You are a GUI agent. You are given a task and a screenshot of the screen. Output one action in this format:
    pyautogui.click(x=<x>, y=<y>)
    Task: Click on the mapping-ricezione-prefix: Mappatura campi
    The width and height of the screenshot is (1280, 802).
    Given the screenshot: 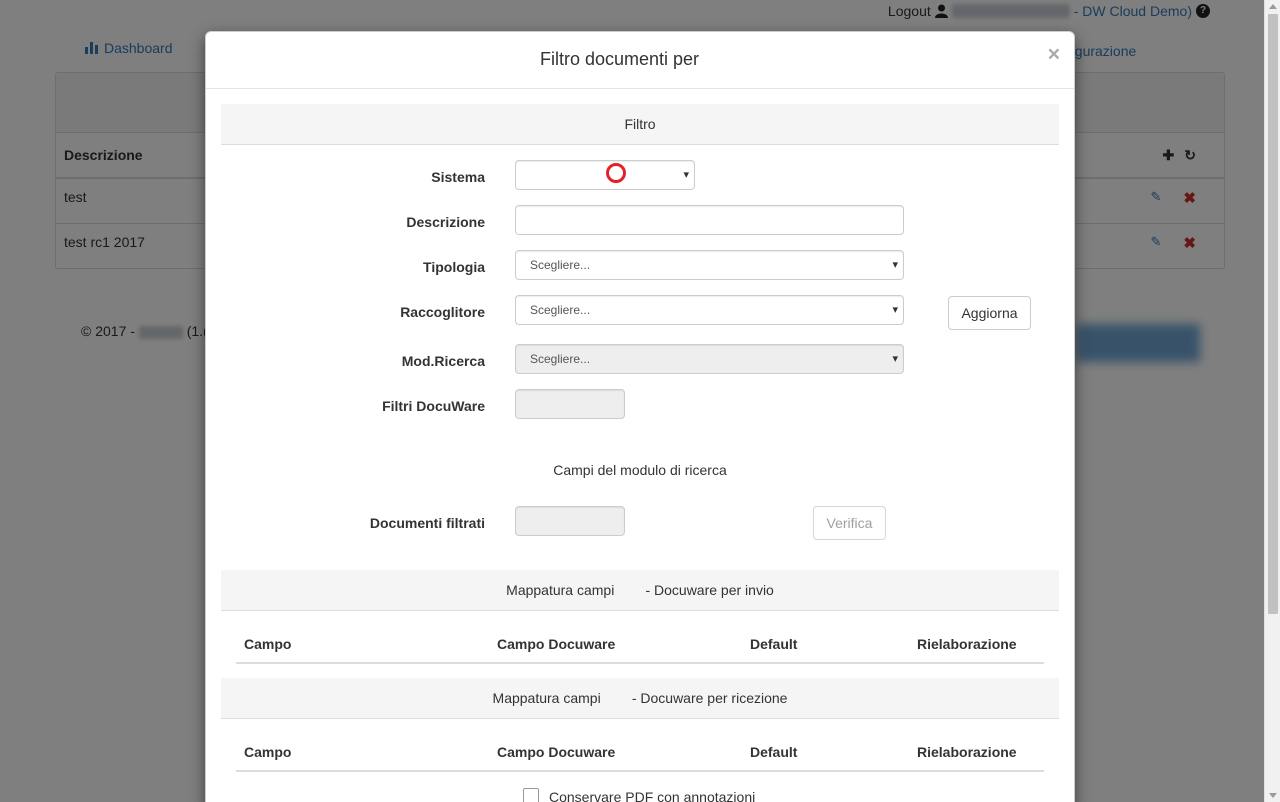 What is the action you would take?
    pyautogui.click(x=546, y=698)
    